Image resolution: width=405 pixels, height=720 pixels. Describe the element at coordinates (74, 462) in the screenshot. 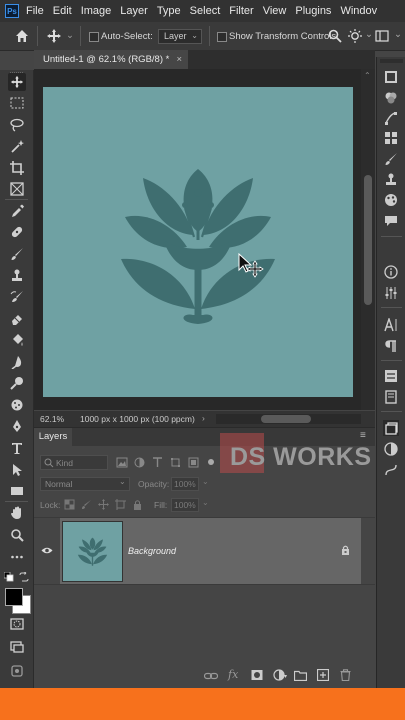

I see `layer-filter-dropdown: Kind` at that location.